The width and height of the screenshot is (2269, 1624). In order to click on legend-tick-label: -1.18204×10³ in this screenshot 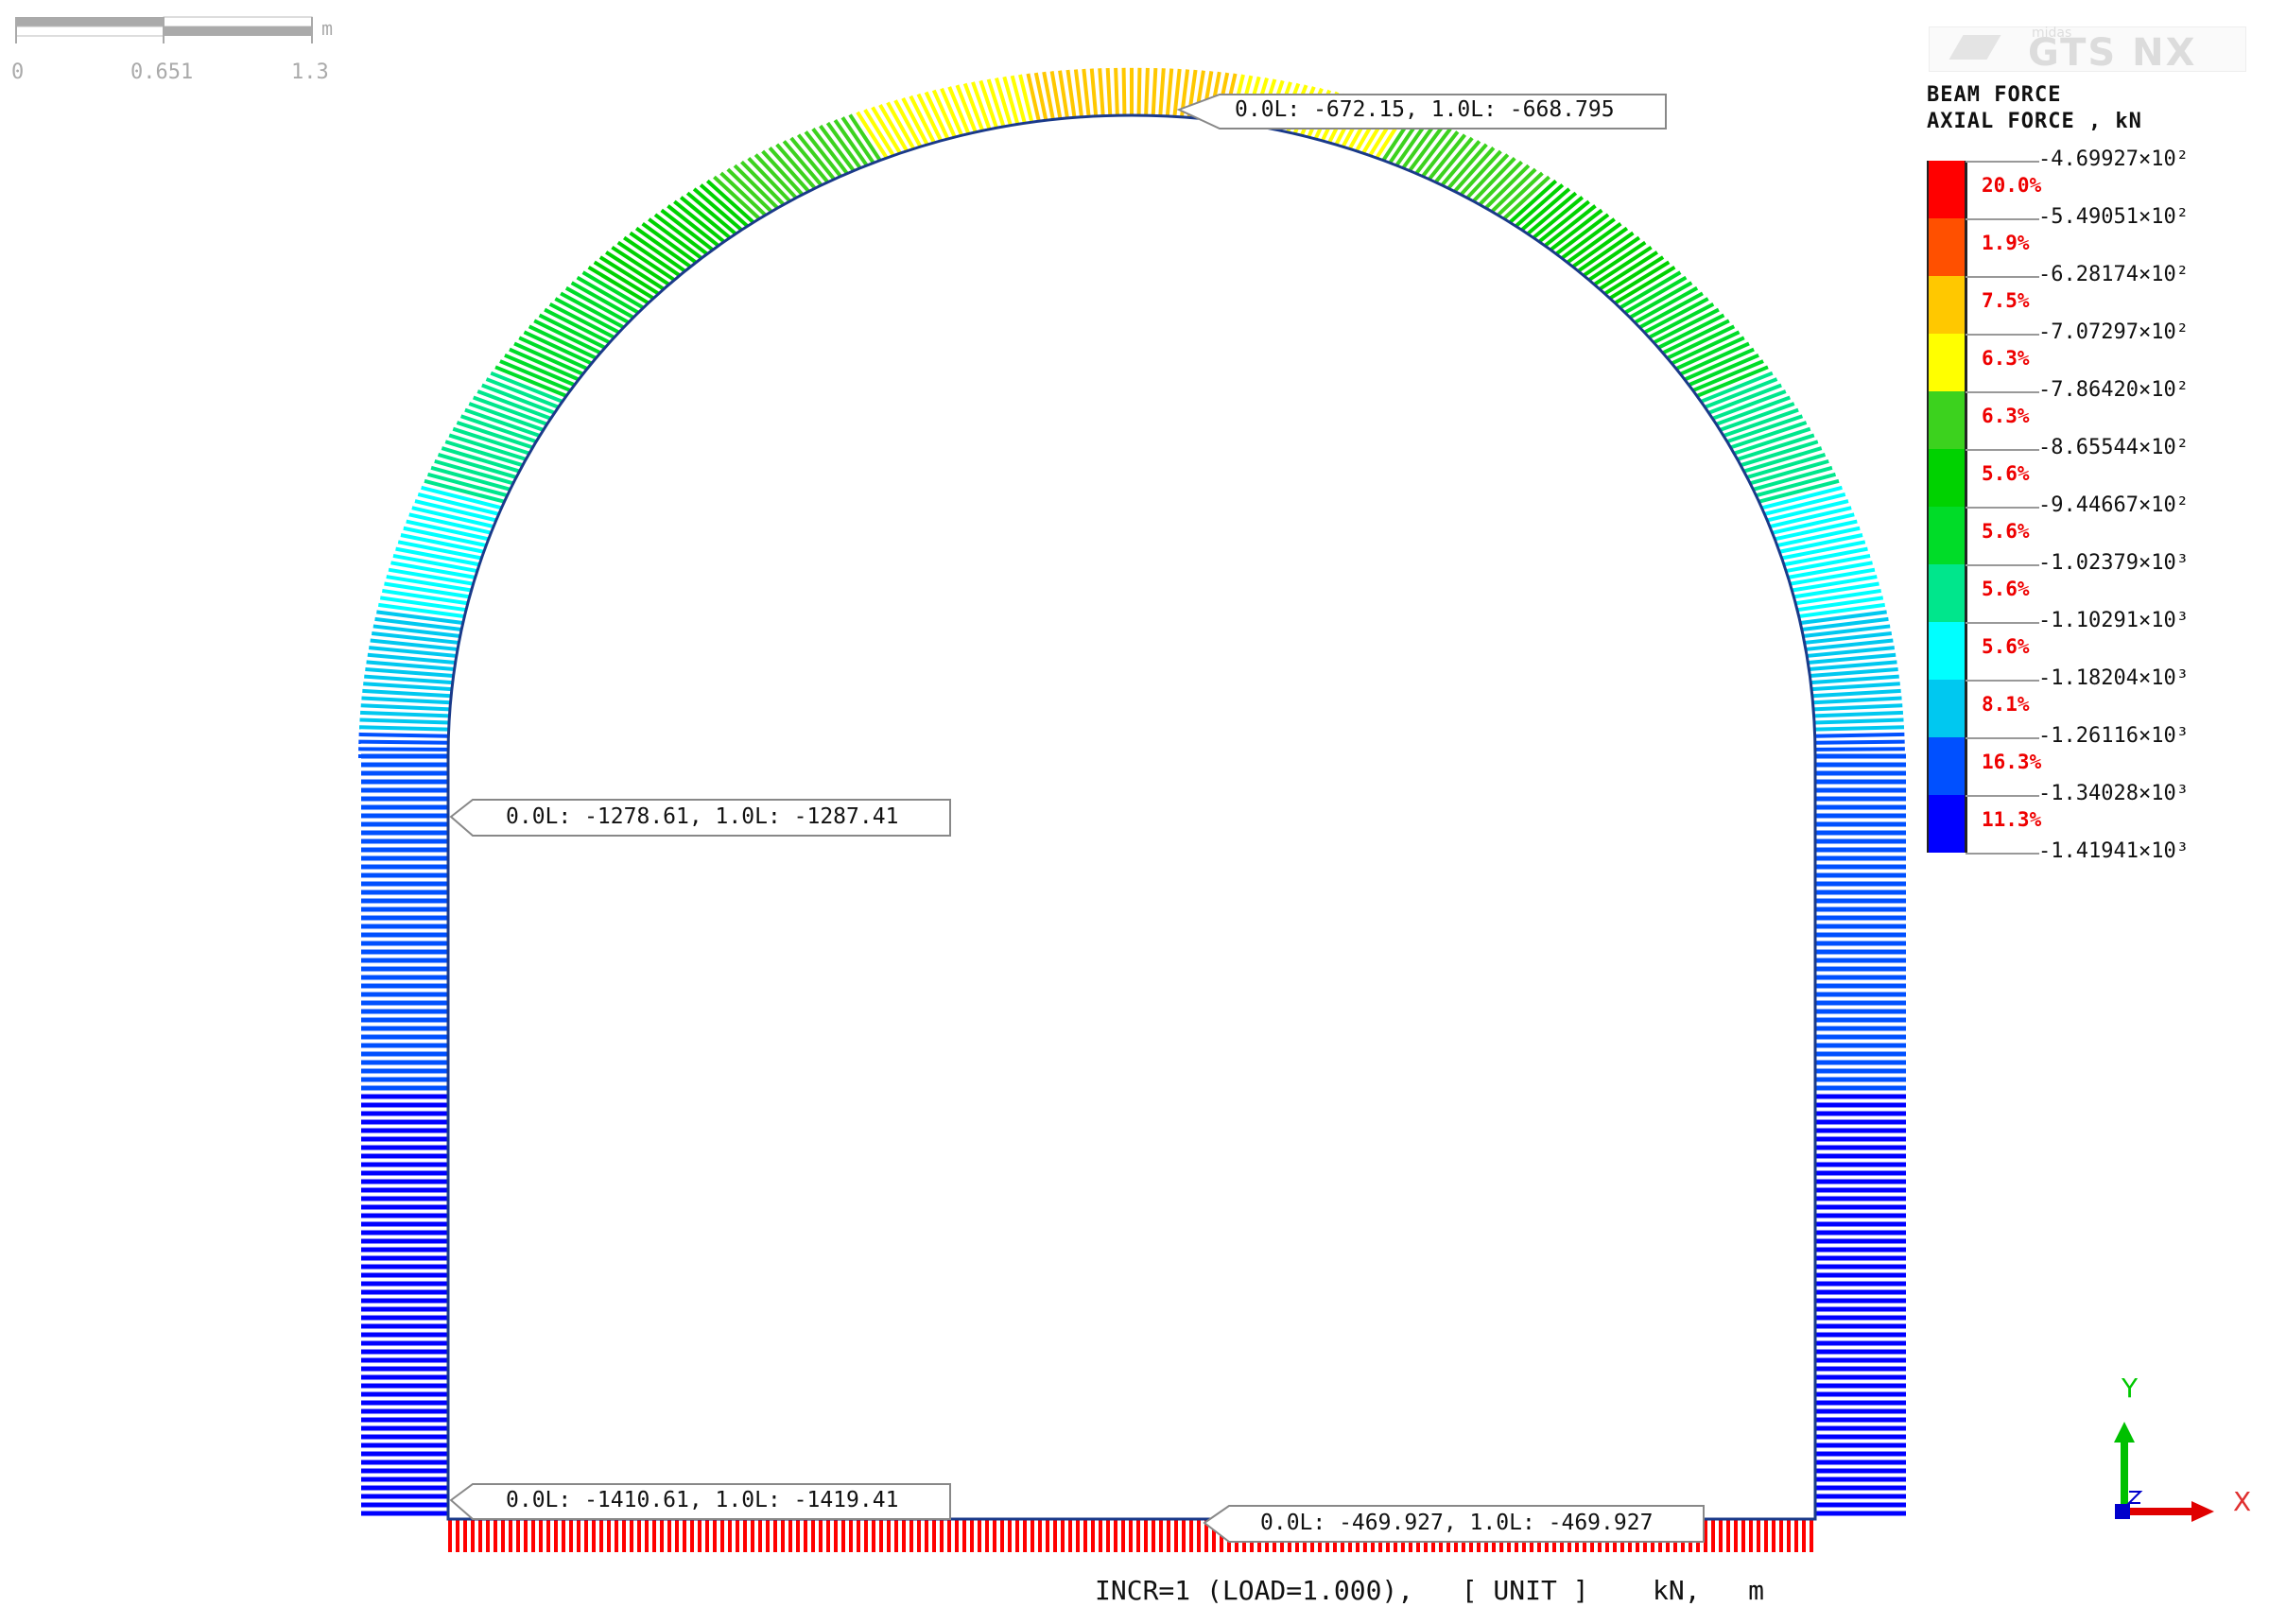, I will do `click(2113, 678)`.